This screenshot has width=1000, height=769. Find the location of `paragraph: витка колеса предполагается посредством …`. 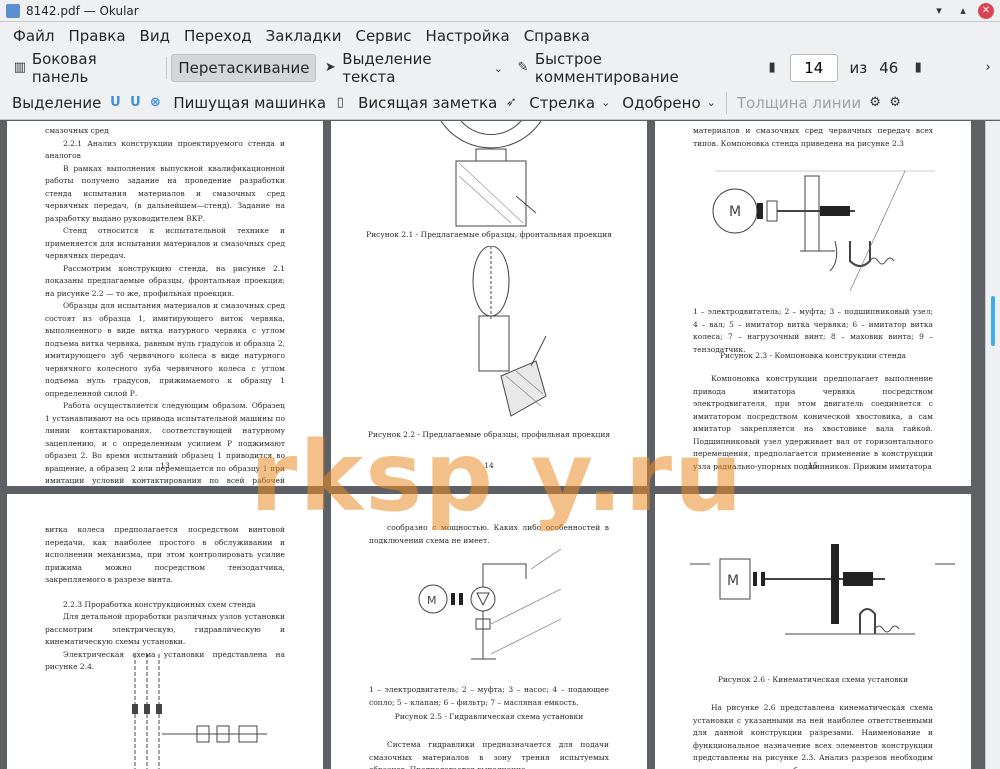

paragraph: витка колеса предполагается посредством … is located at coordinates (165, 554).